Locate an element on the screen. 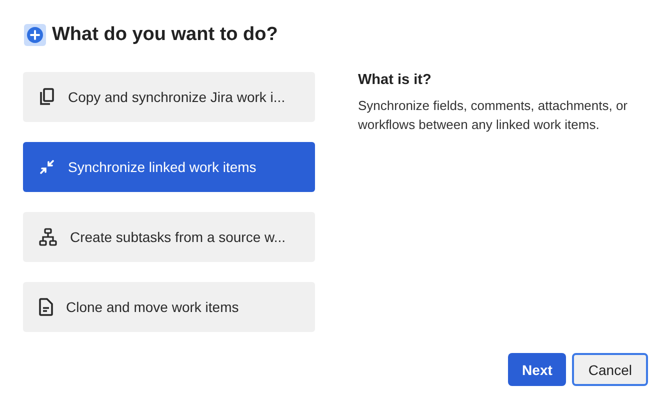 This screenshot has width=666, height=409. shrink-arrows-icon is located at coordinates (47, 167).